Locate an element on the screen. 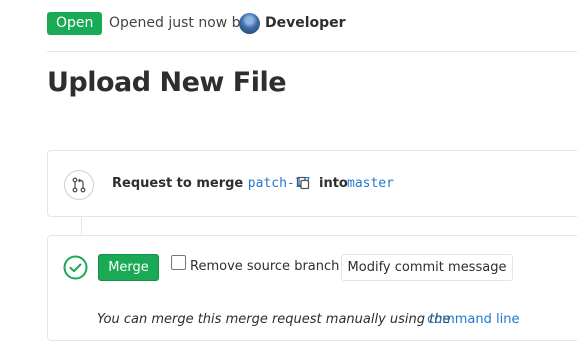  command-line-link: command line is located at coordinates (473, 319).